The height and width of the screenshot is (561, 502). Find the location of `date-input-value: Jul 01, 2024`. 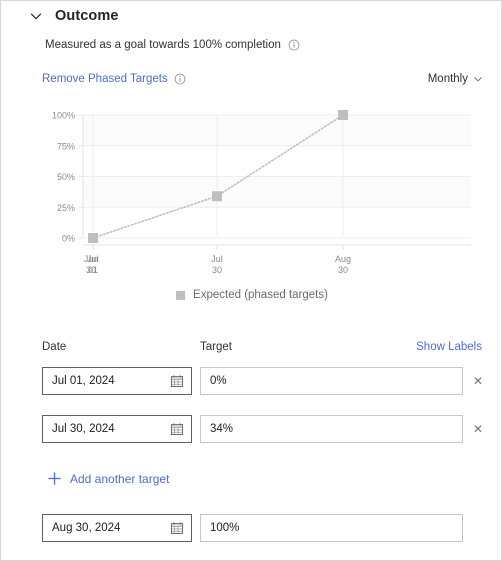

date-input-value: Jul 01, 2024 is located at coordinates (83, 381).